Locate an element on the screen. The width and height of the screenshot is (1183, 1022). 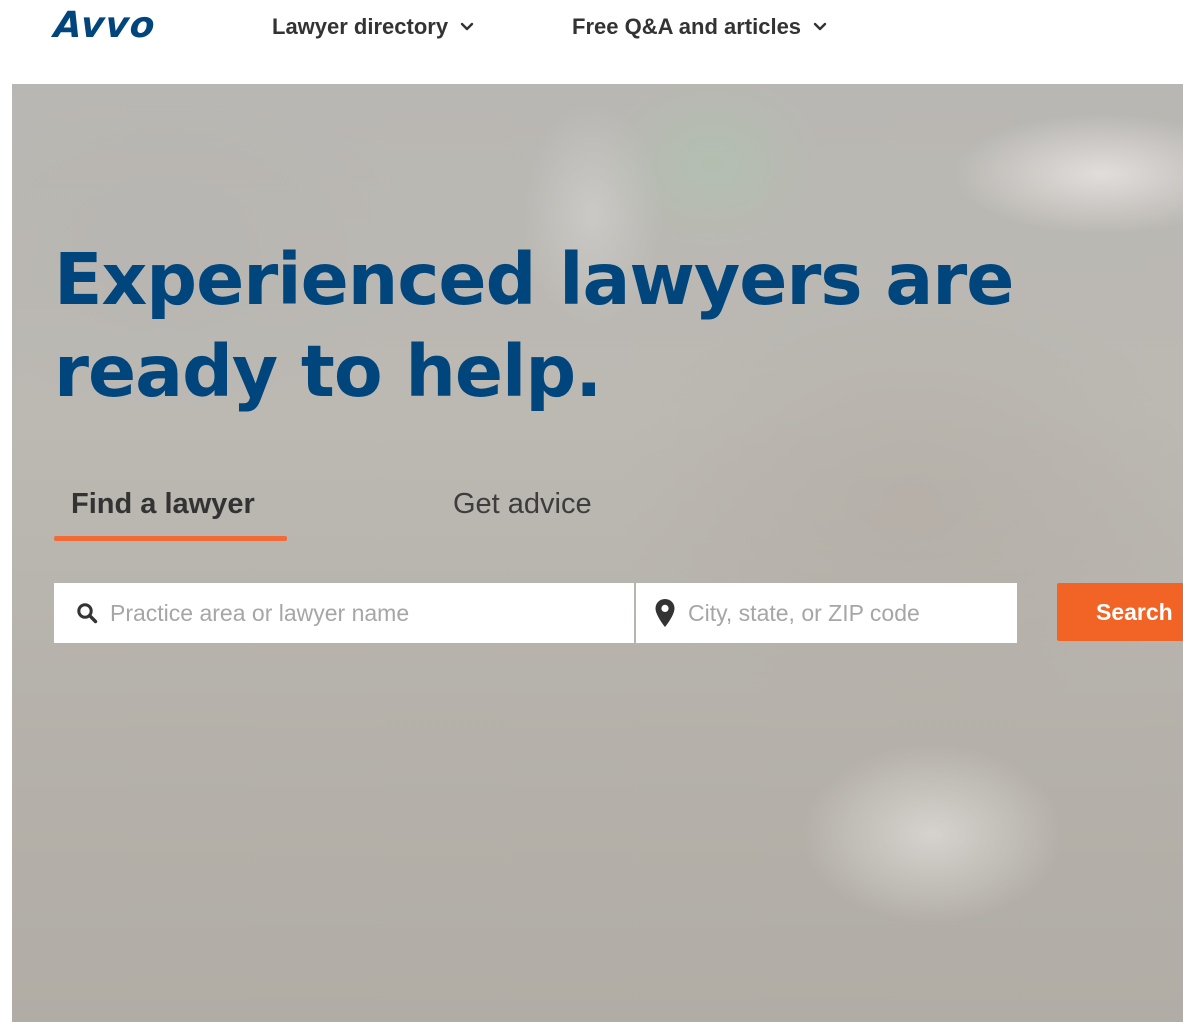
tab-get-advice: Get advice is located at coordinates (522, 504).